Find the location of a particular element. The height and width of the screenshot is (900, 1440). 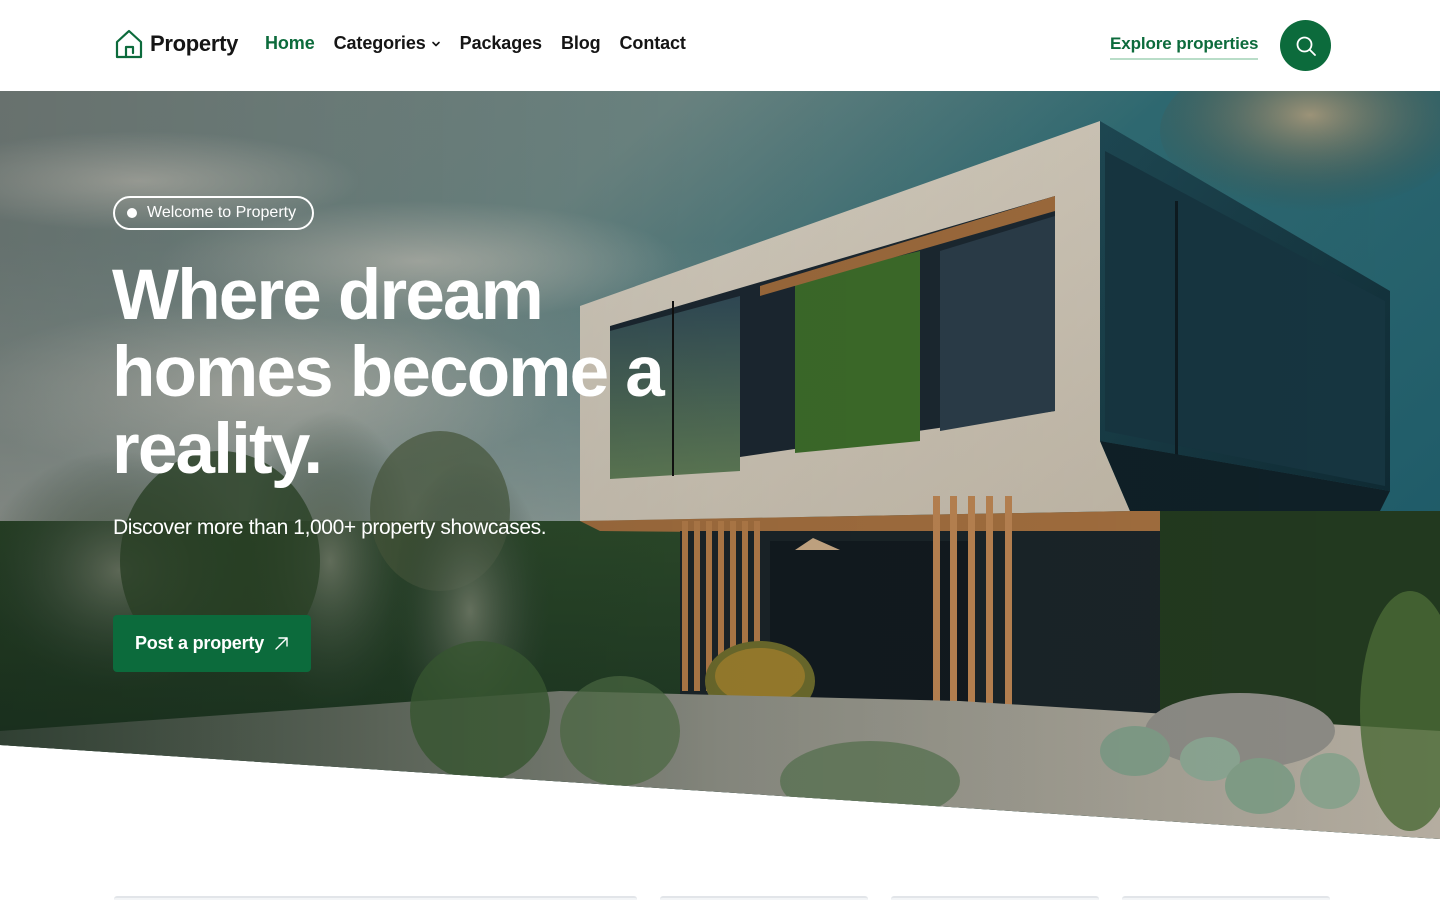

nav-categories-label: Categories is located at coordinates (379, 43).